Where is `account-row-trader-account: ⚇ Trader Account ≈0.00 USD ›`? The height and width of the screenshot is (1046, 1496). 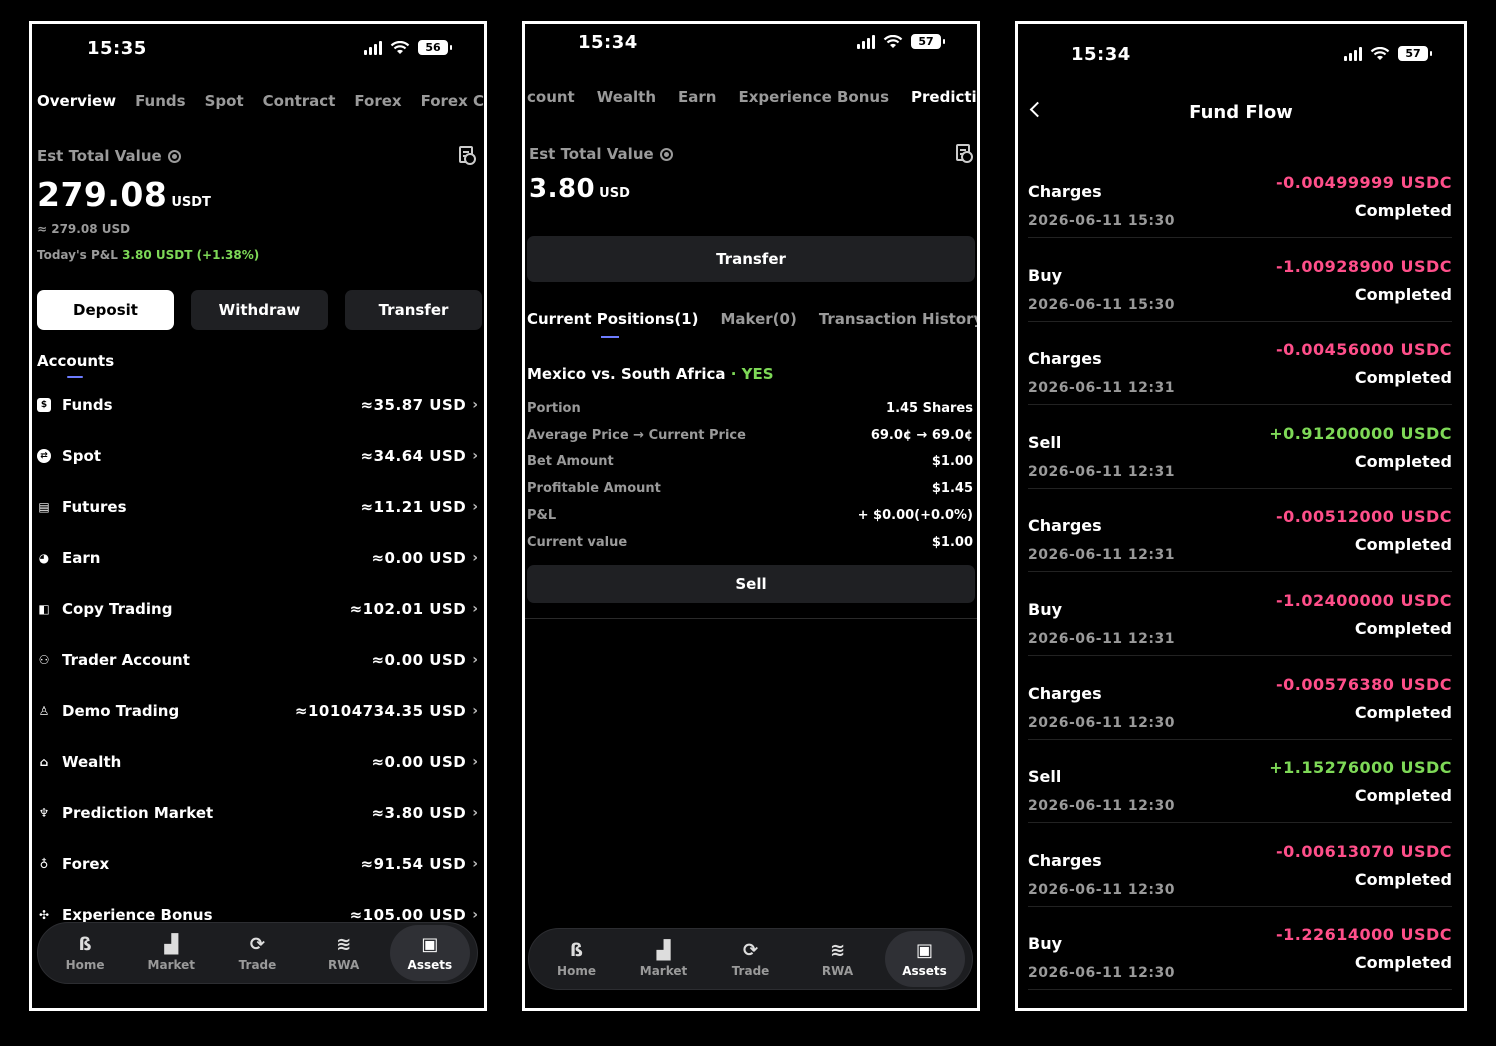
account-row-trader-account: ⚇ Trader Account ≈0.00 USD › is located at coordinates (257, 660).